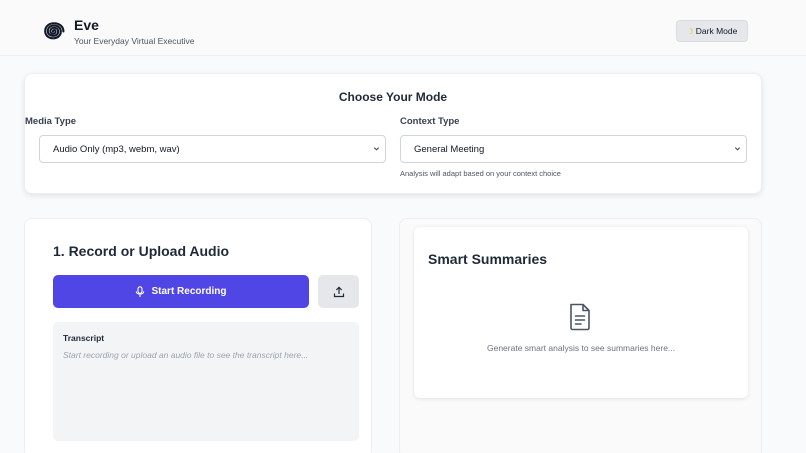 The image size is (806, 453). What do you see at coordinates (134, 41) in the screenshot?
I see `app-tagline: Your Everyday Virtual Executive` at bounding box center [134, 41].